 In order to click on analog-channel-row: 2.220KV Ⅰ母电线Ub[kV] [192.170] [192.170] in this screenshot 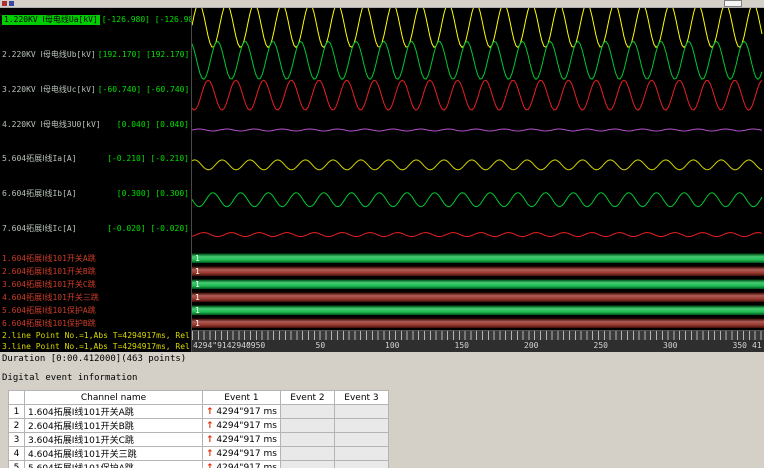, I will do `click(95, 60)`.